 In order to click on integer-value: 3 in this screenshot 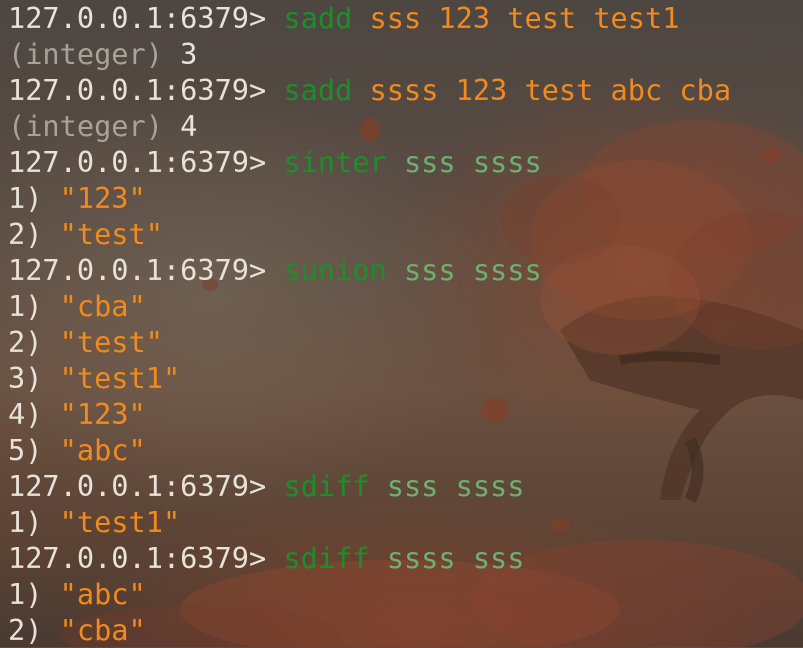, I will do `click(189, 54)`.